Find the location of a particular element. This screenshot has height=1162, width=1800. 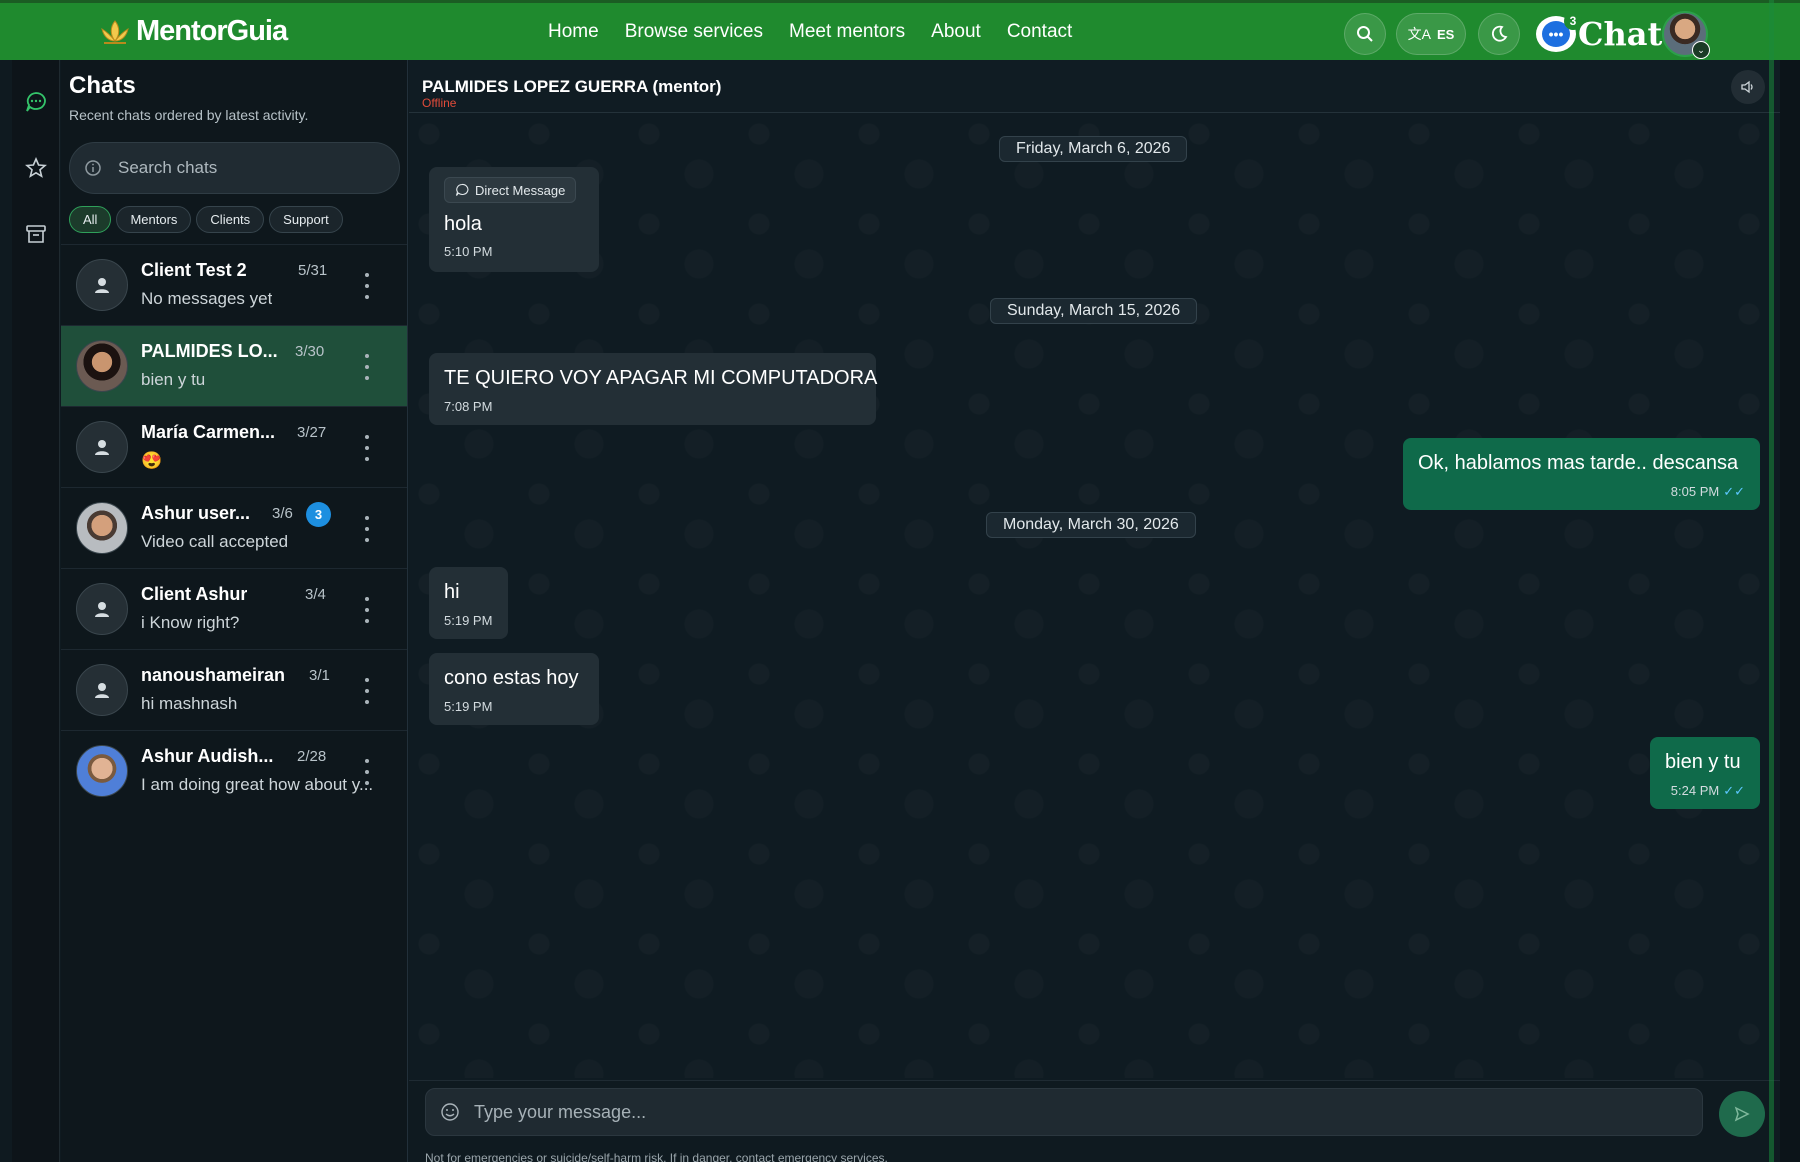

brand-logo: MentorGuia is located at coordinates (193, 31).